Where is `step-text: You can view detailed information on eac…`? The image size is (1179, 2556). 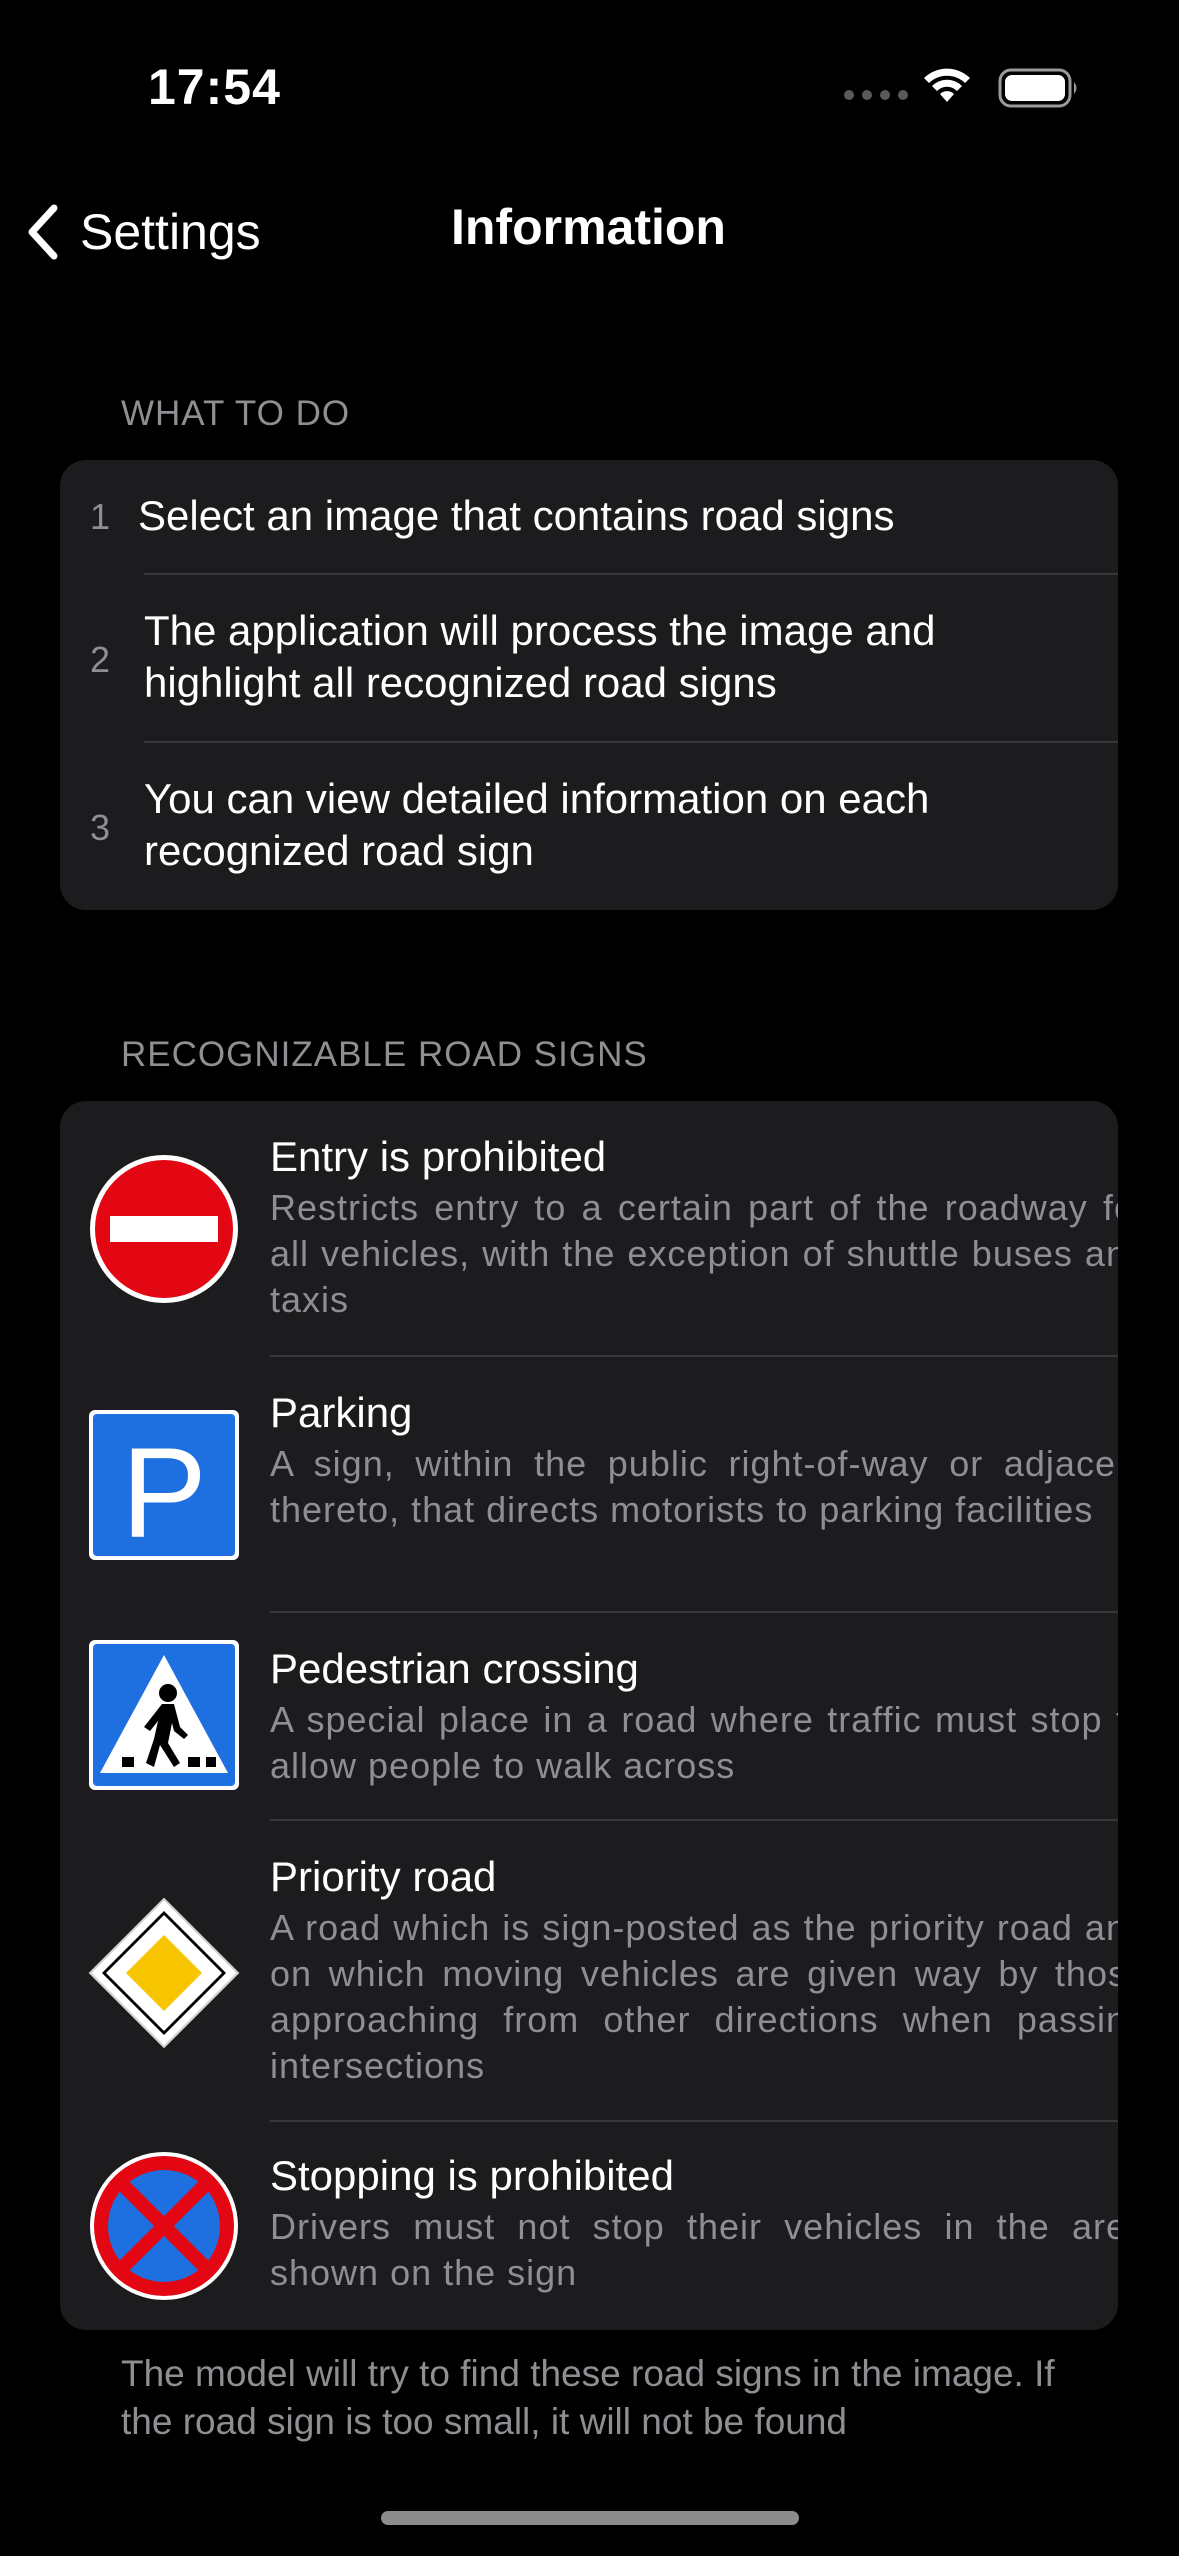
step-text: You can view detailed information on eac… is located at coordinates (537, 824).